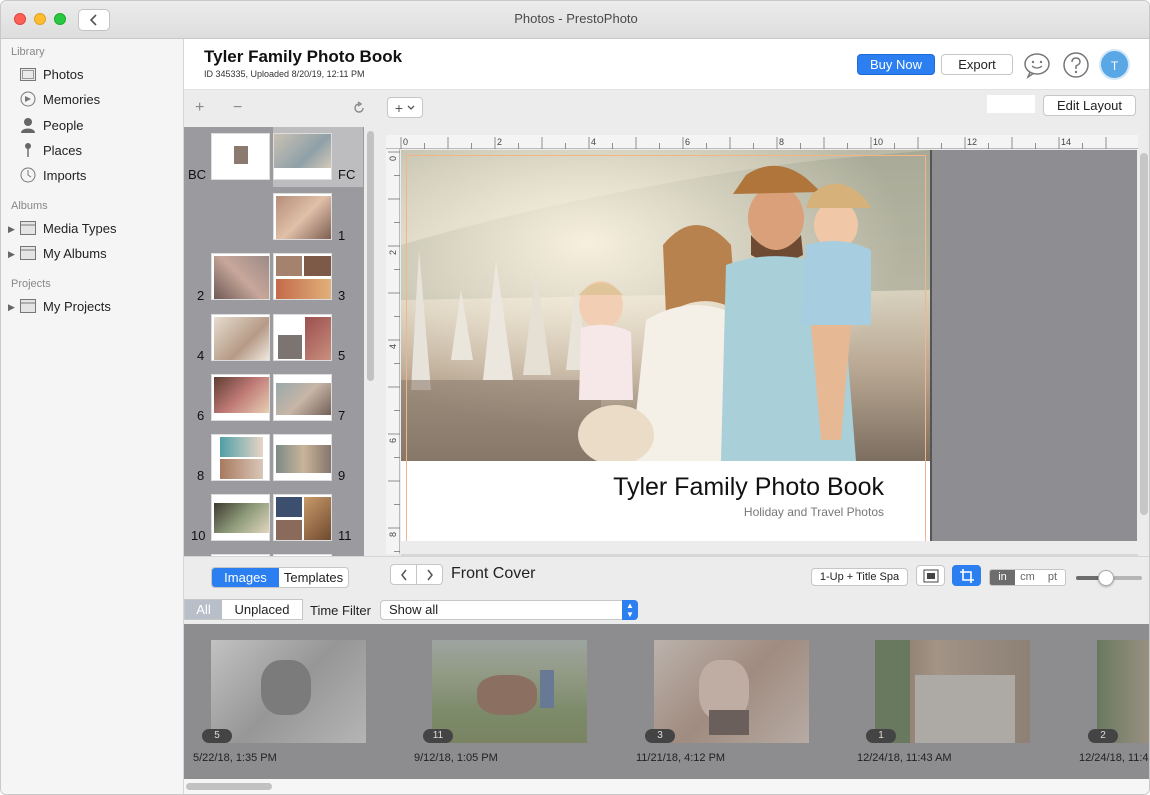 Image resolution: width=1150 pixels, height=795 pixels. I want to click on gallery-scrollbar, so click(666, 786).